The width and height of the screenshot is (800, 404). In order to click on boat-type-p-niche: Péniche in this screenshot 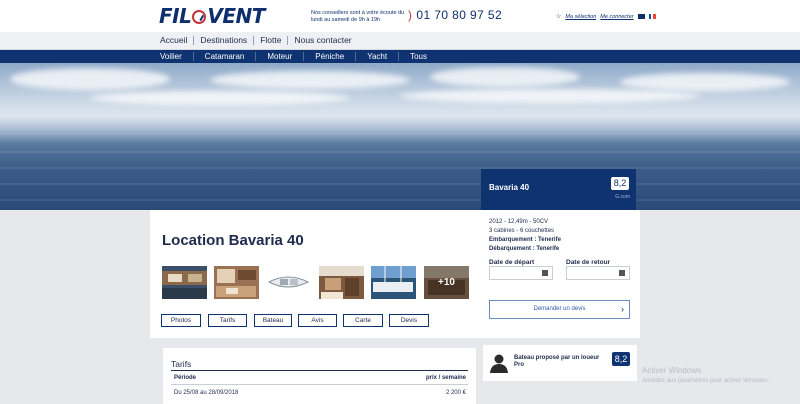, I will do `click(330, 56)`.